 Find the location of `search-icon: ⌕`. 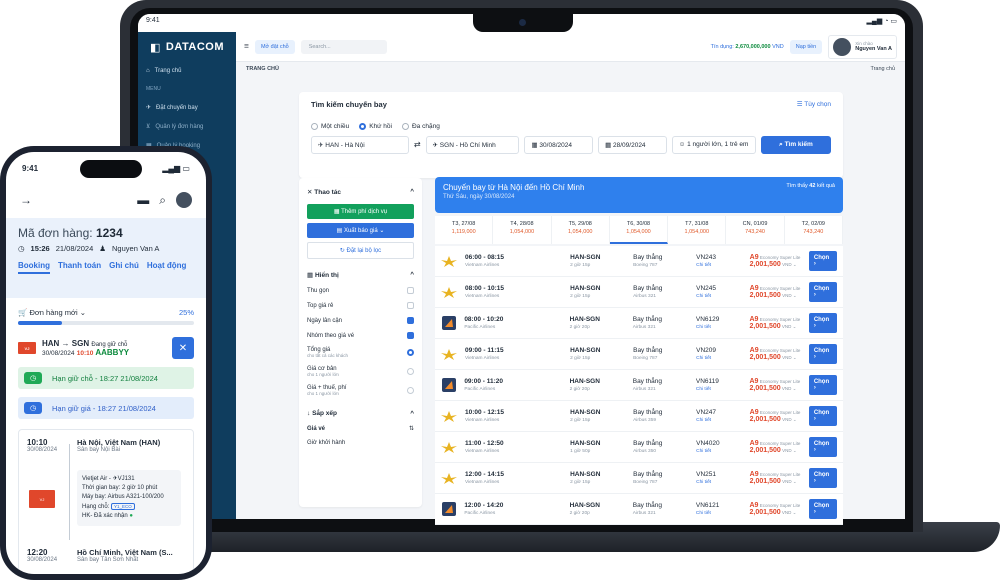

search-icon: ⌕ is located at coordinates (162, 200).